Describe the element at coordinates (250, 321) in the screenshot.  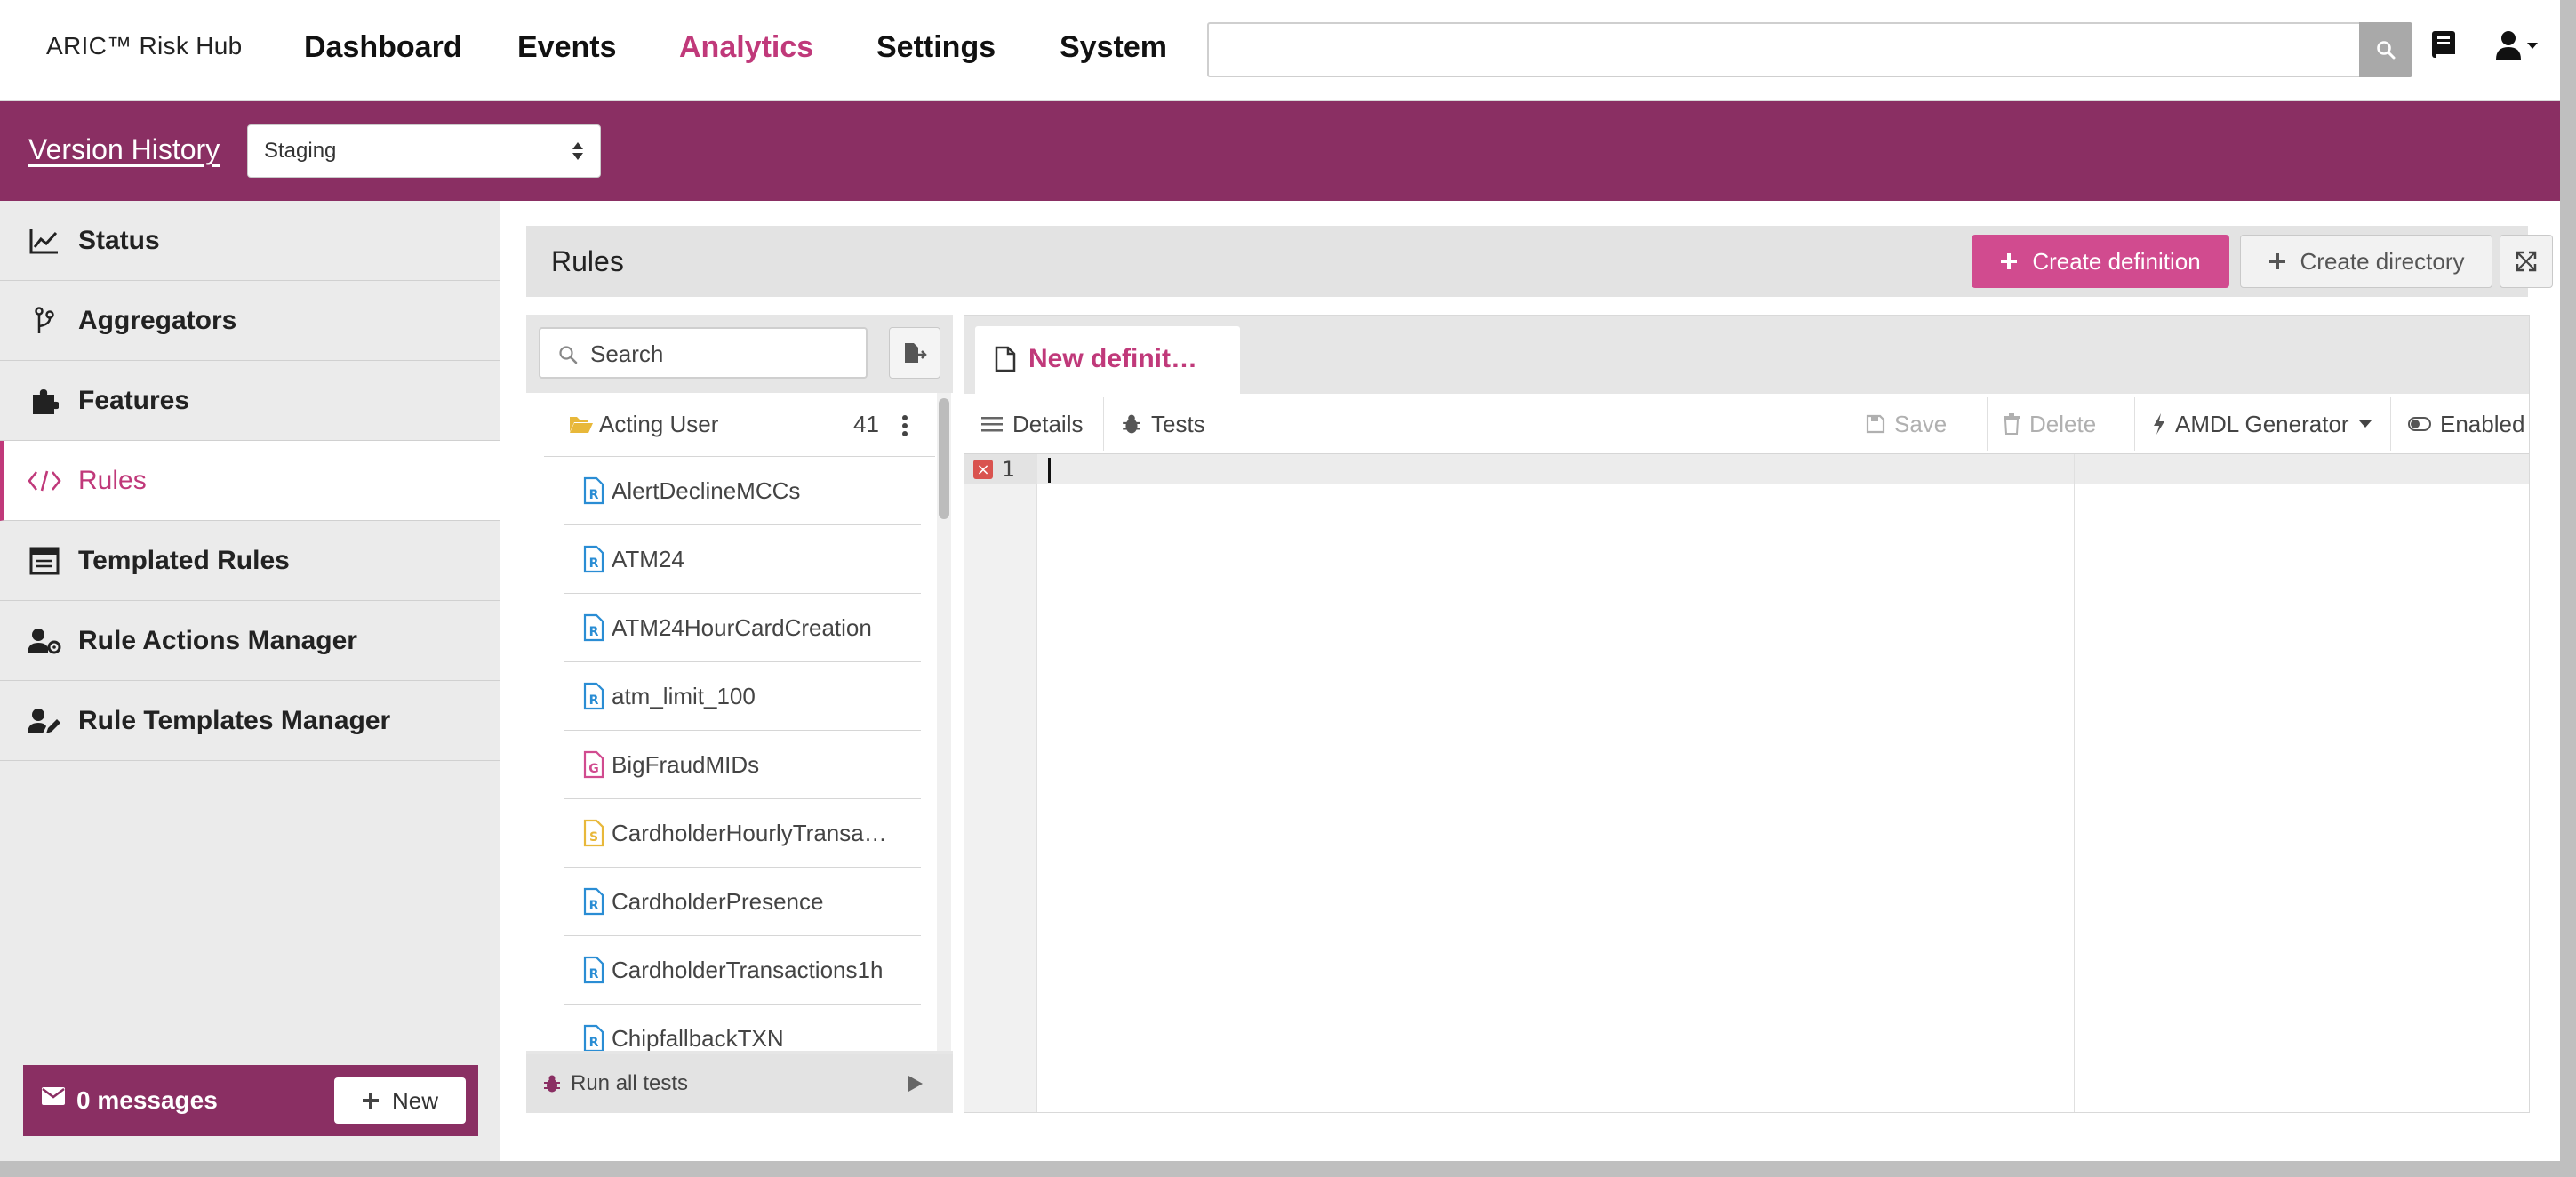
I see `sidebar-item-aggregators: Aggregators` at that location.